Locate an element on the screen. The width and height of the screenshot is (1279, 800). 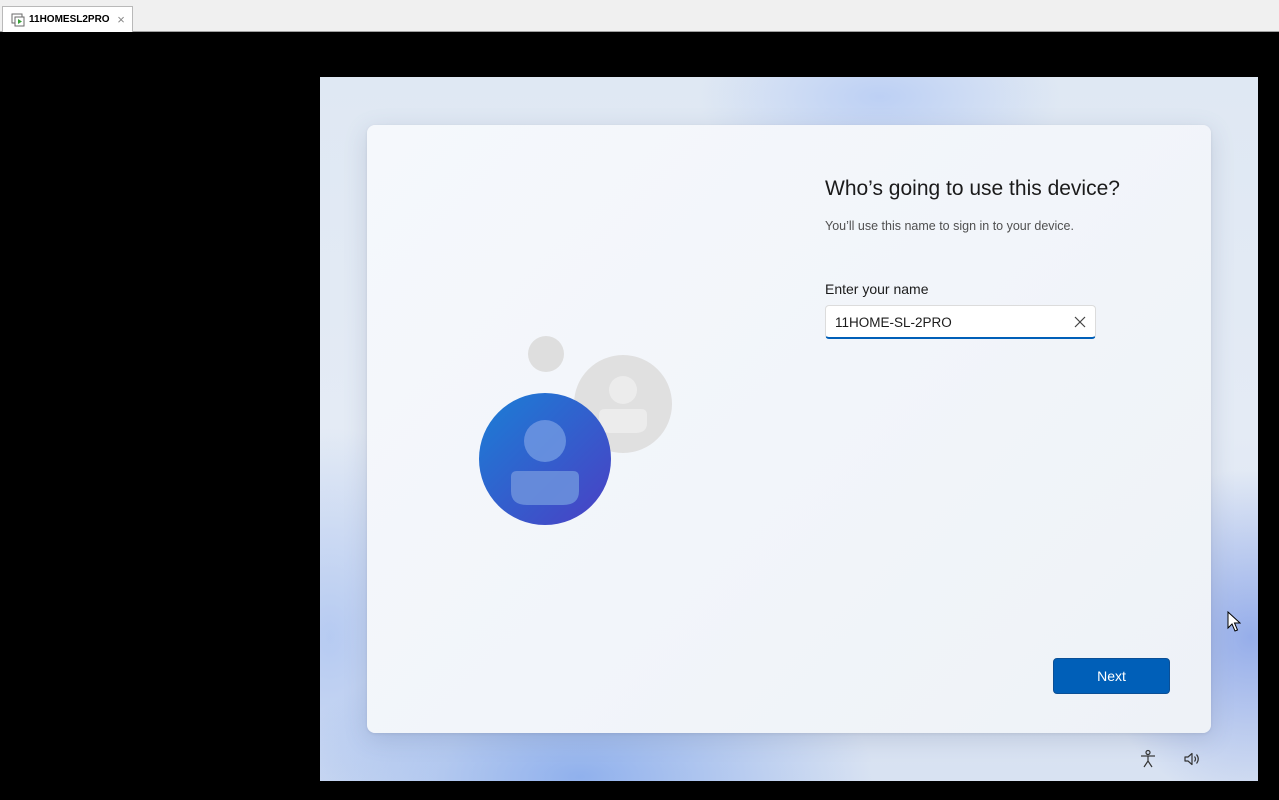
page-title: Who’s going to use this device? is located at coordinates (972, 188).